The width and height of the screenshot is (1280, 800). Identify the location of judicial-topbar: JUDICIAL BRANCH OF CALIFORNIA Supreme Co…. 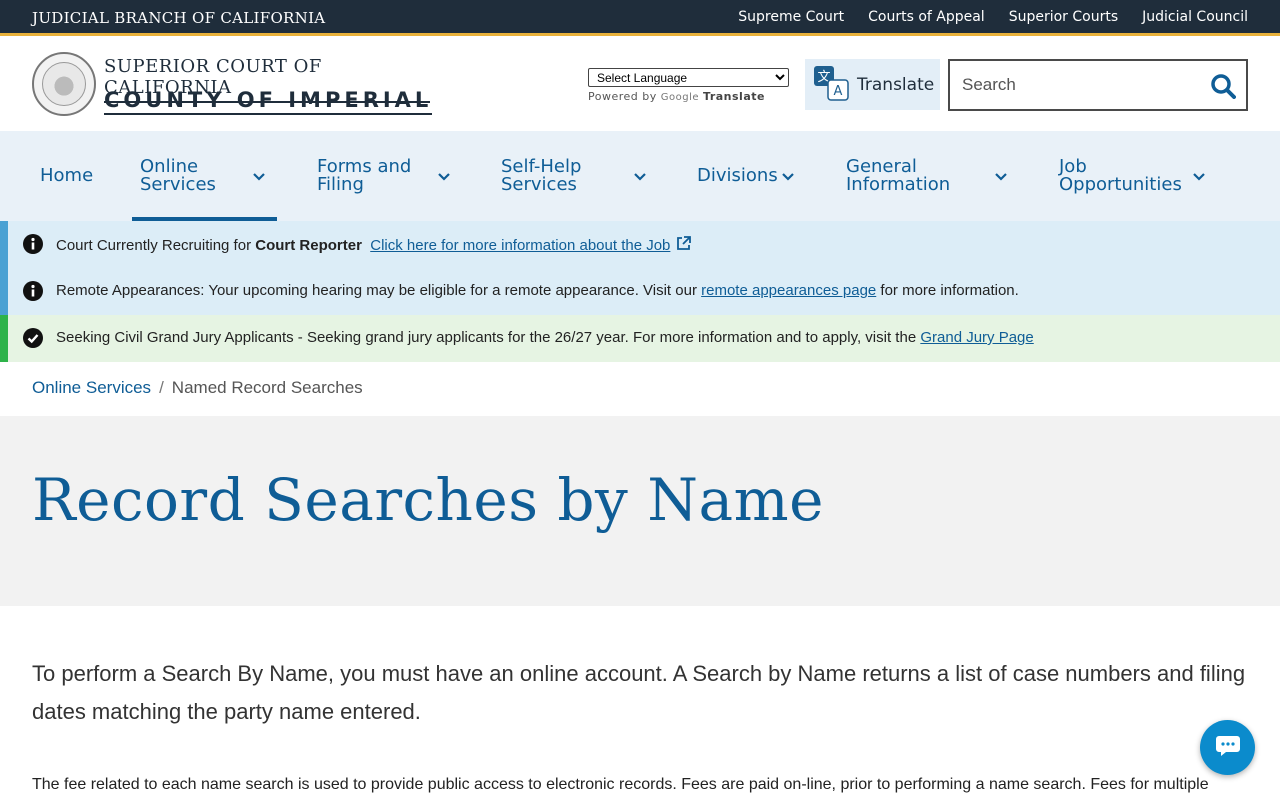
(640, 18).